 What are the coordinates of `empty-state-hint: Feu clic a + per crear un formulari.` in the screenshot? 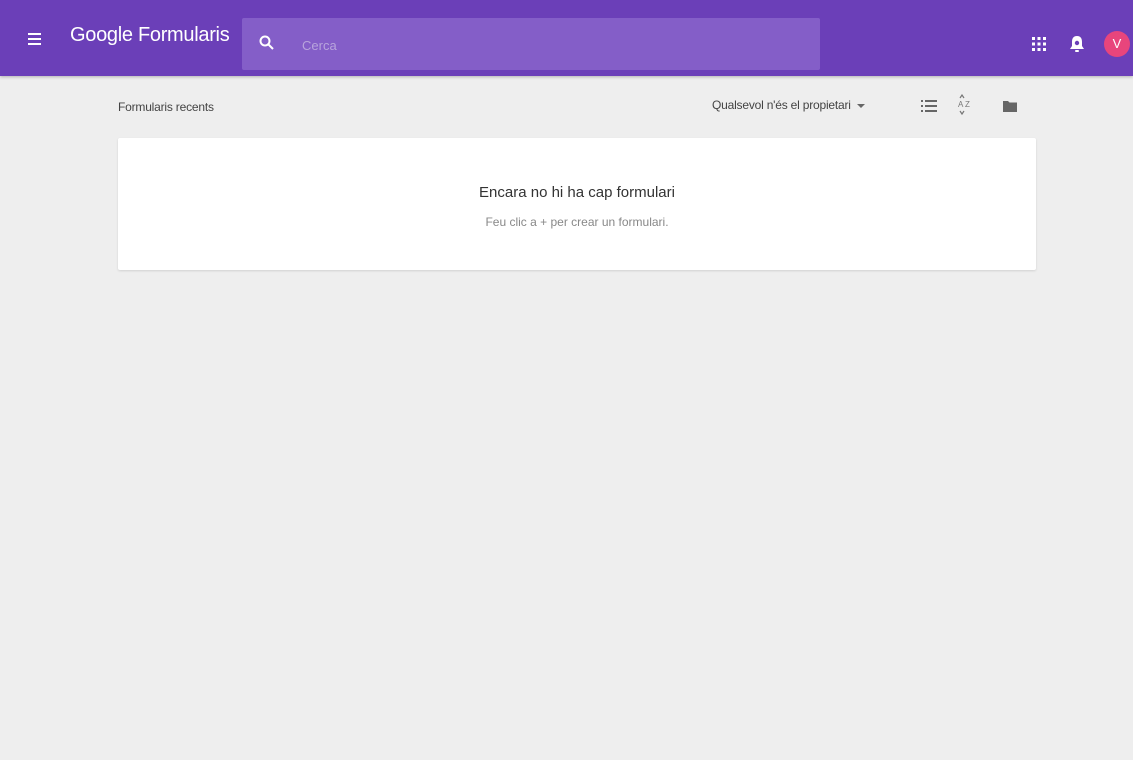 It's located at (577, 222).